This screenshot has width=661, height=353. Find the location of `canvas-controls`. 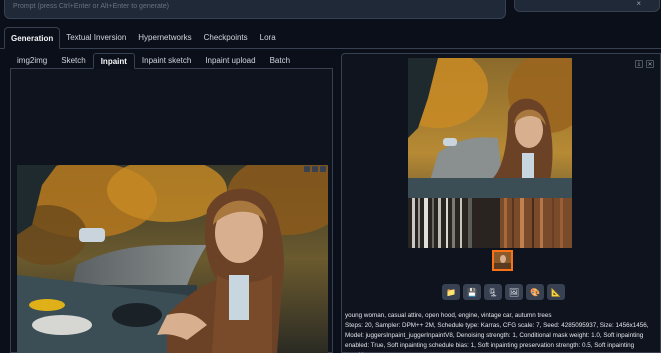

canvas-controls is located at coordinates (315, 169).